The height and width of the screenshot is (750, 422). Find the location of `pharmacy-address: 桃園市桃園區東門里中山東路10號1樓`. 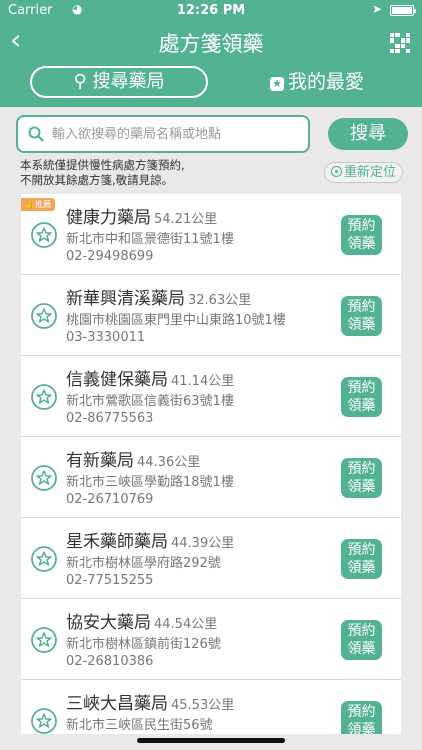

pharmacy-address: 桃園市桃園區東門里中山東路10號1樓 is located at coordinates (176, 320).